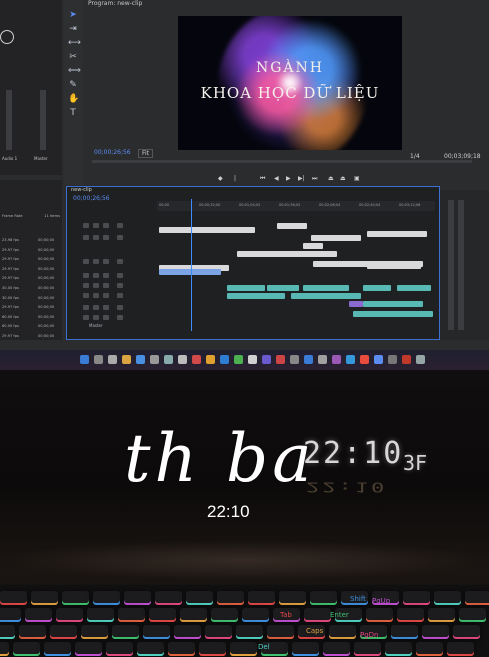  What do you see at coordinates (276, 178) in the screenshot?
I see `frame-back-icon: ◀` at bounding box center [276, 178].